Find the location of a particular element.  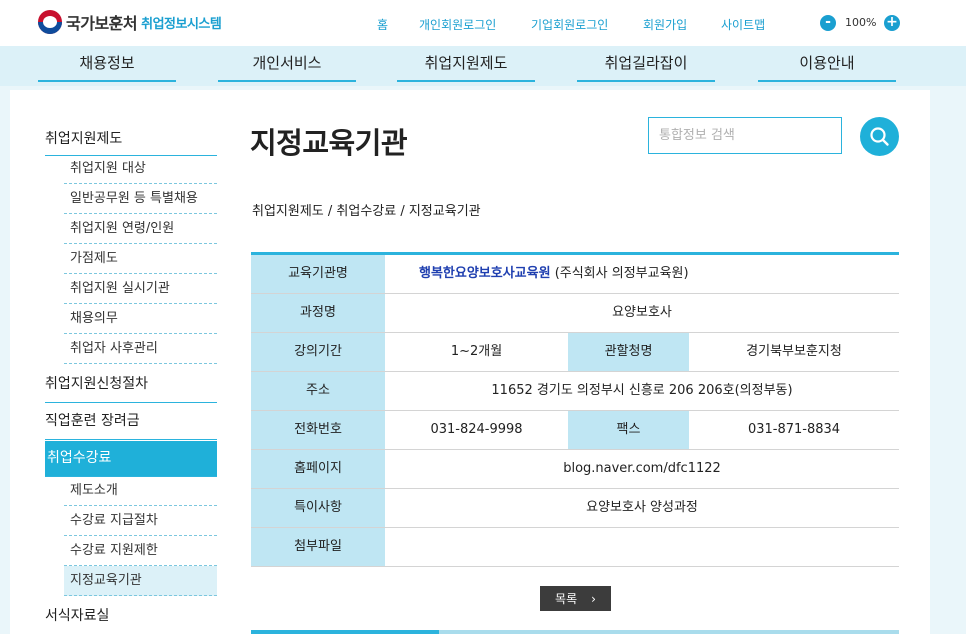

course-cell: 요양보호사 is located at coordinates (642, 312).